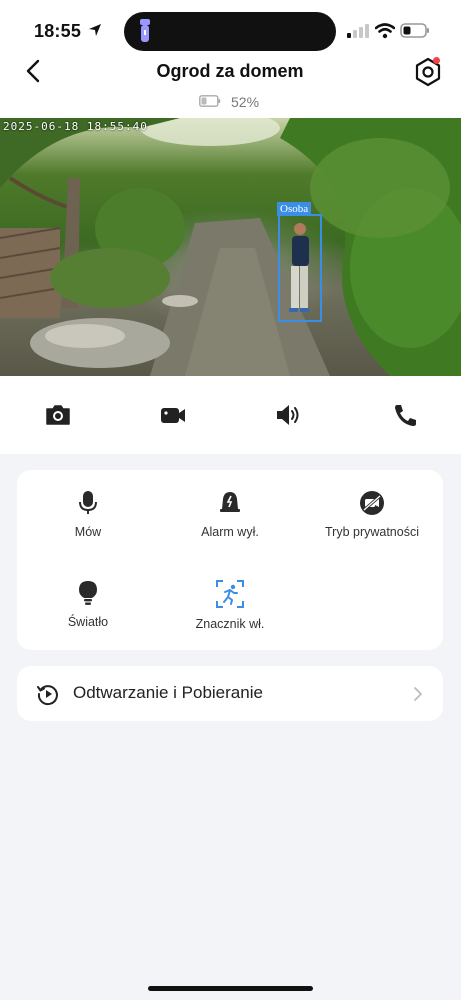 This screenshot has width=461, height=1000. Describe the element at coordinates (47, 695) in the screenshot. I see `history-playback-icon` at that location.